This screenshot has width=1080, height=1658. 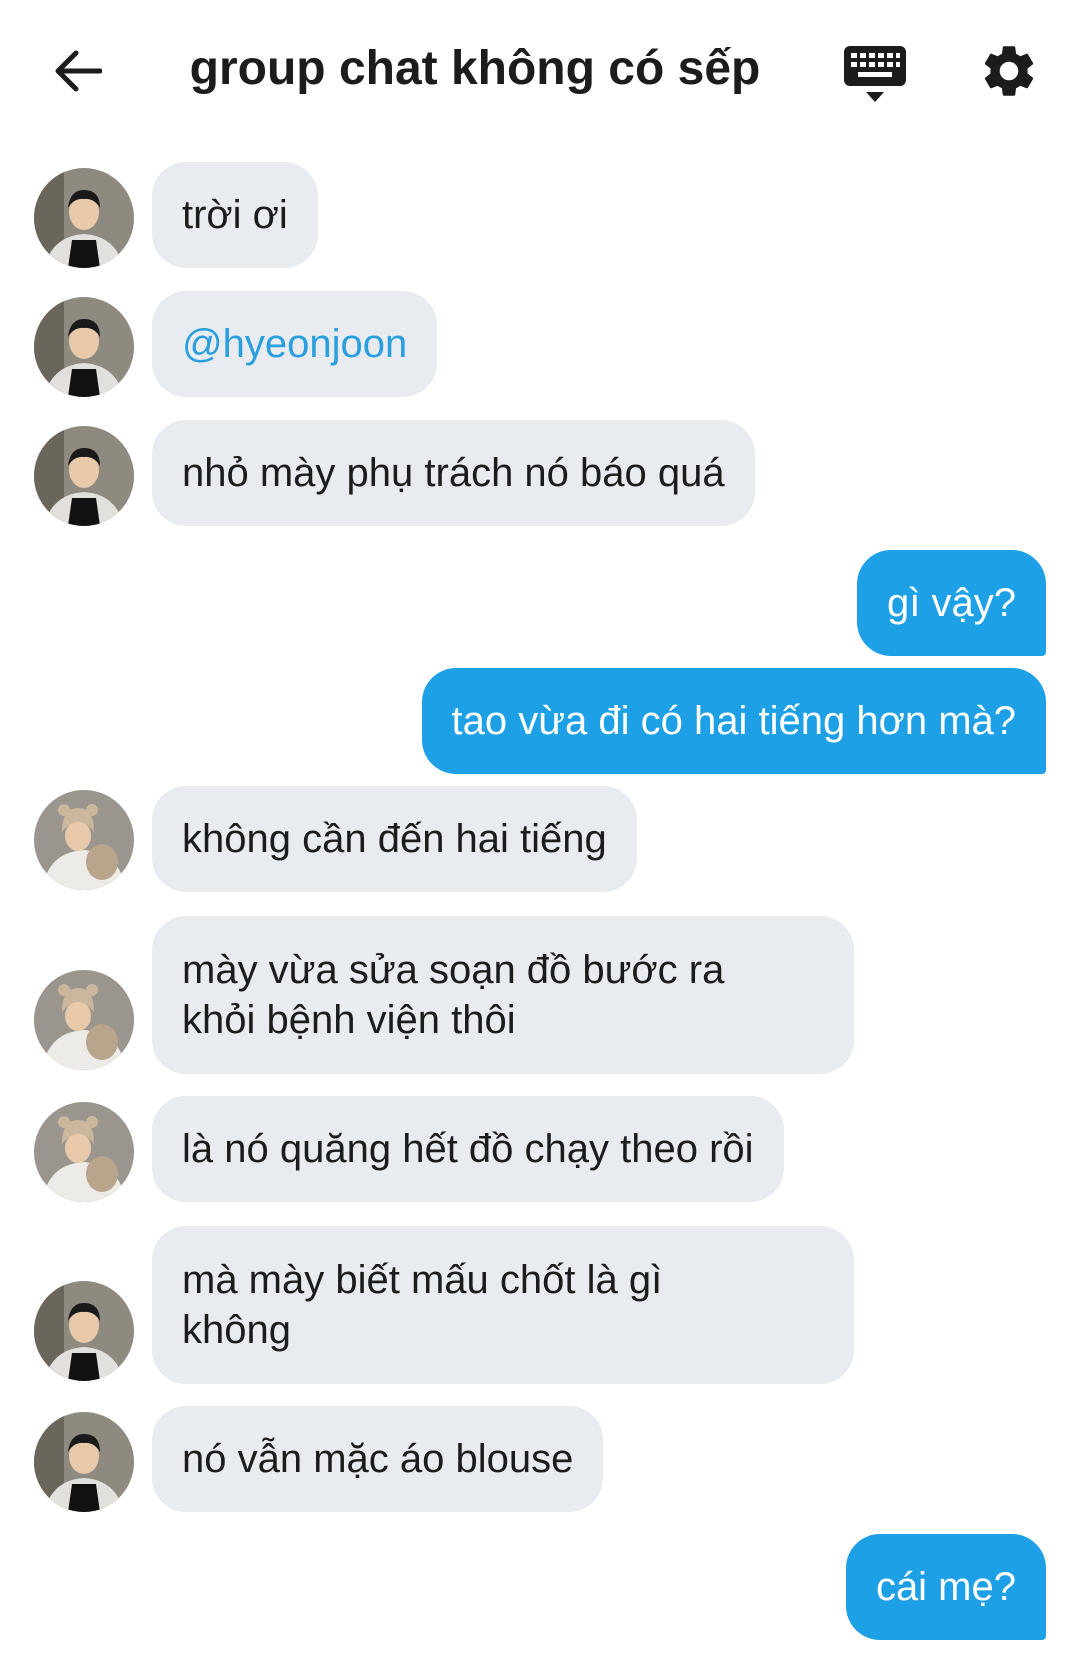 I want to click on message-bubble: trời ơi, so click(x=235, y=215).